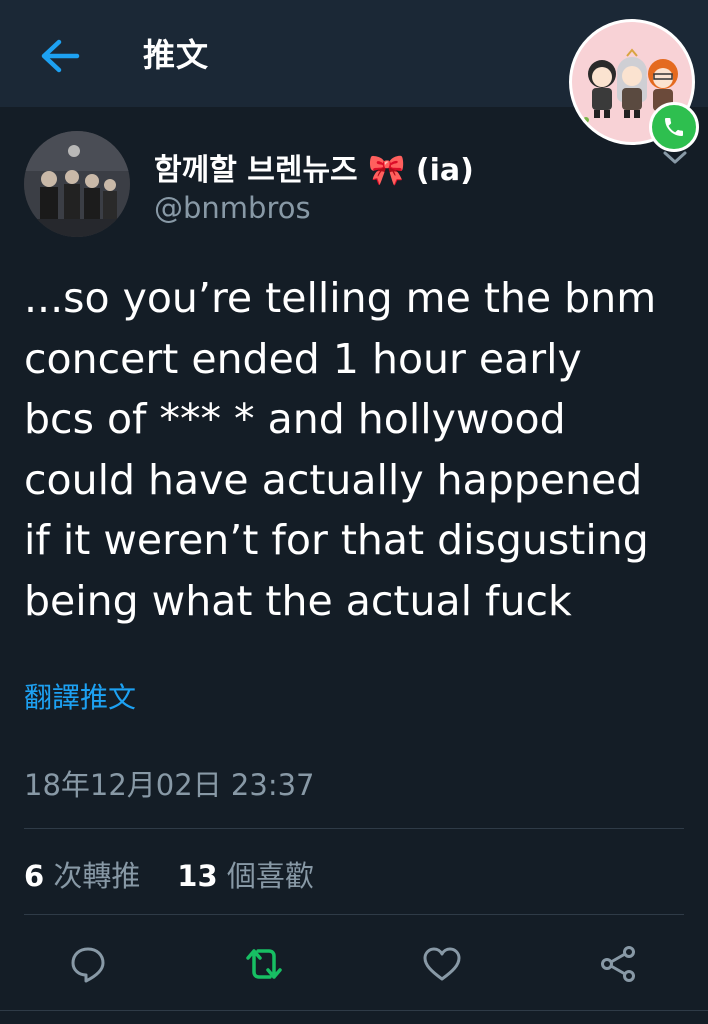  Describe the element at coordinates (232, 208) in the screenshot. I see `author-handle: @bnmbros` at that location.